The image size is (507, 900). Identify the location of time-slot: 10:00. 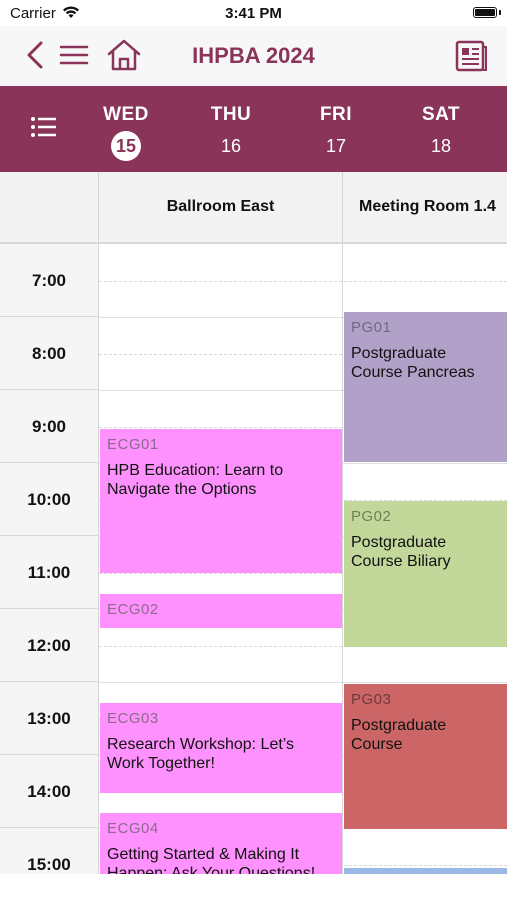
(49, 499).